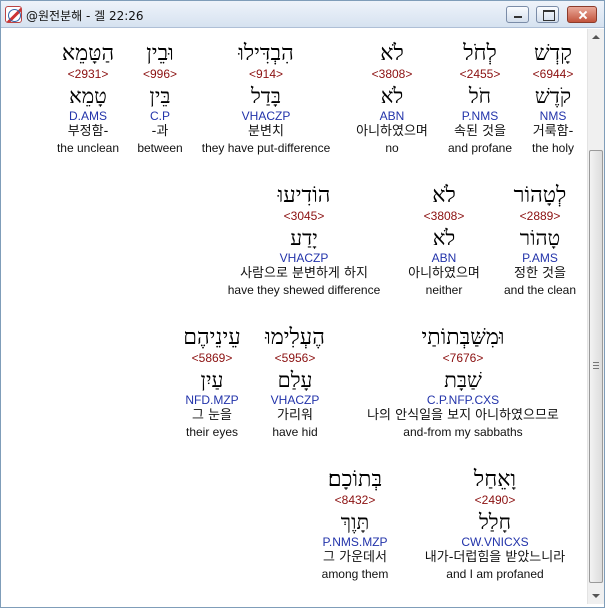 The image size is (605, 608). I want to click on lexical-form: טָמֵא, so click(88, 96).